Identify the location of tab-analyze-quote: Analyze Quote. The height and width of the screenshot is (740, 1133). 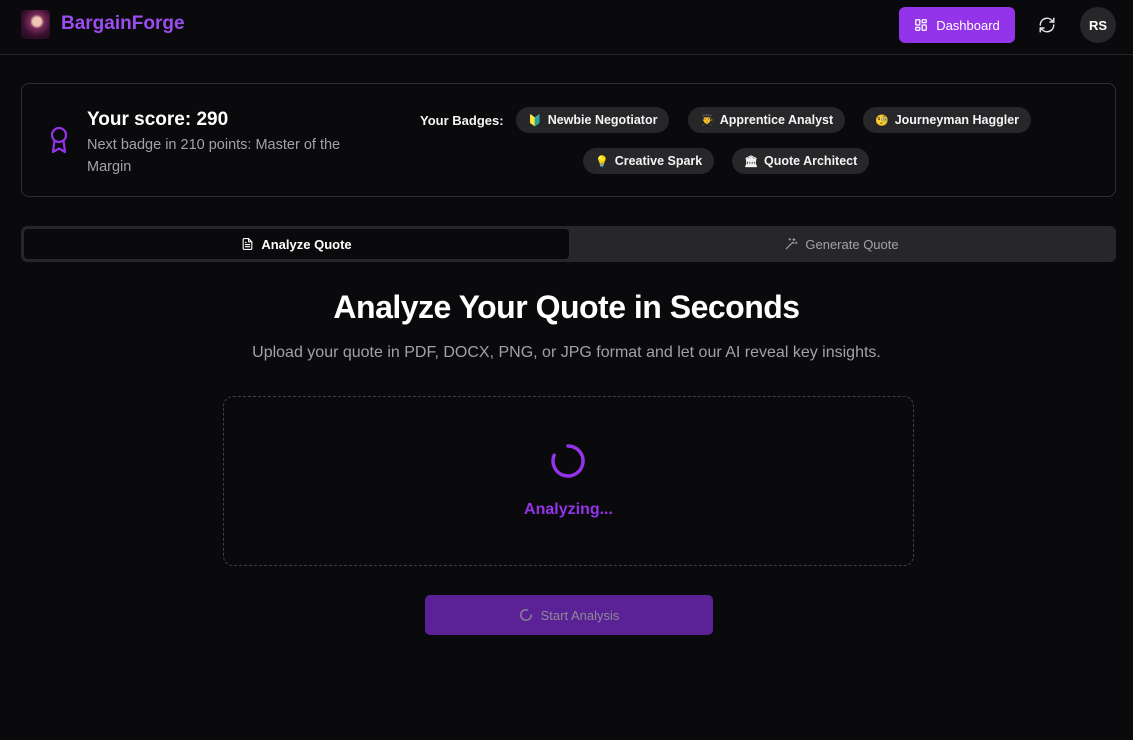
(296, 244).